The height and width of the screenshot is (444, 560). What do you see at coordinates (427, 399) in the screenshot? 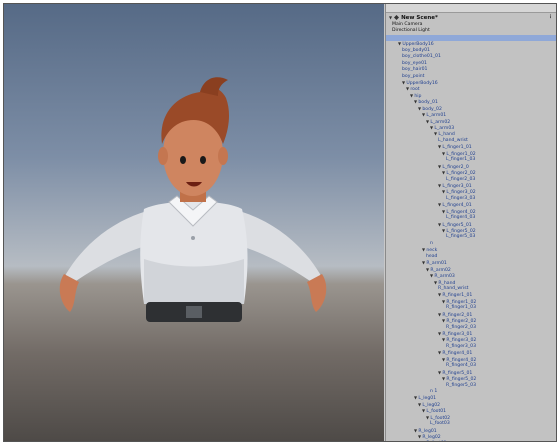
I see `hierarchy-row-label: L_leg01` at bounding box center [427, 399].